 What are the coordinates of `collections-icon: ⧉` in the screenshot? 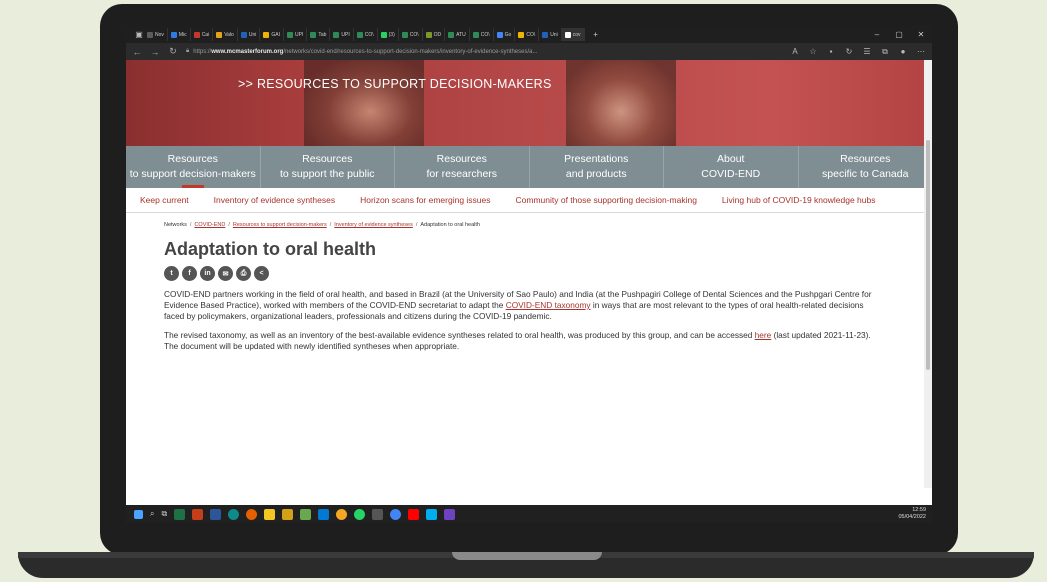 It's located at (885, 52).